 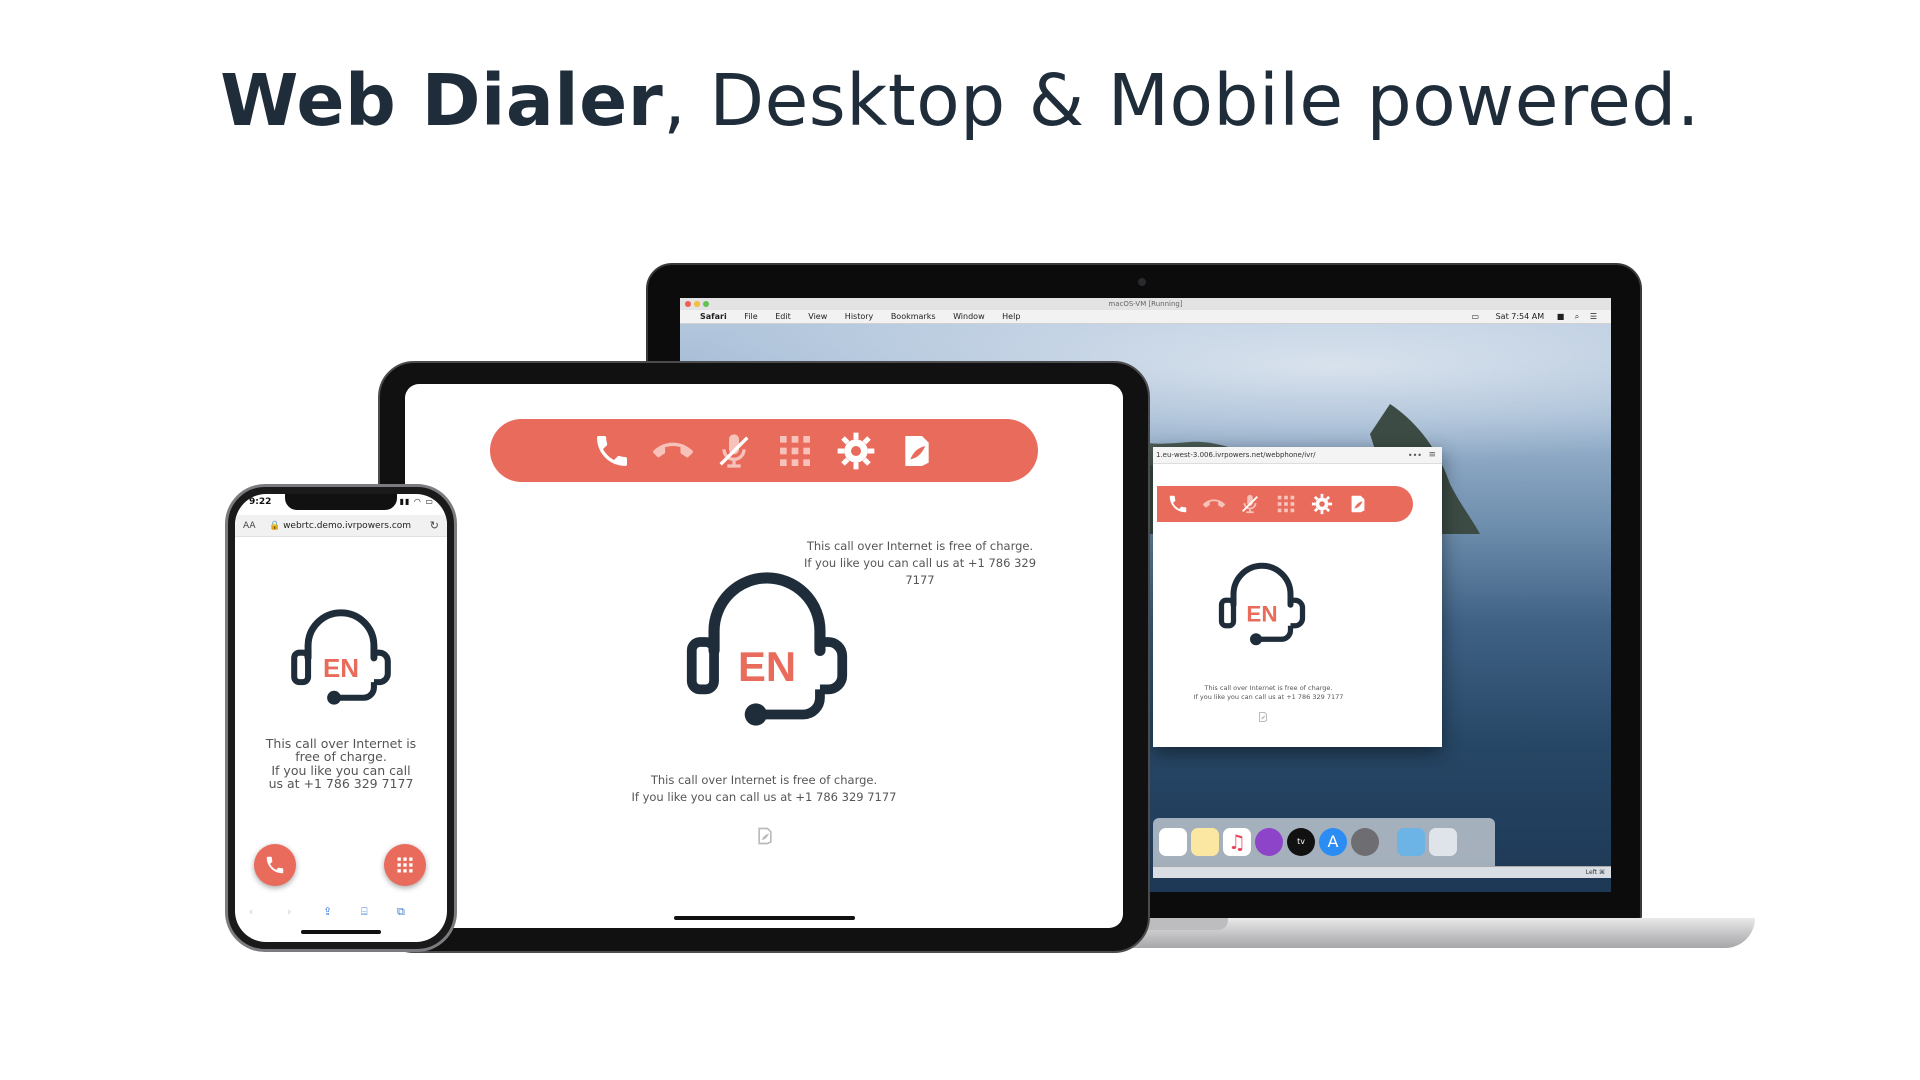 I want to click on airplay-icon: ▭, so click(x=1475, y=316).